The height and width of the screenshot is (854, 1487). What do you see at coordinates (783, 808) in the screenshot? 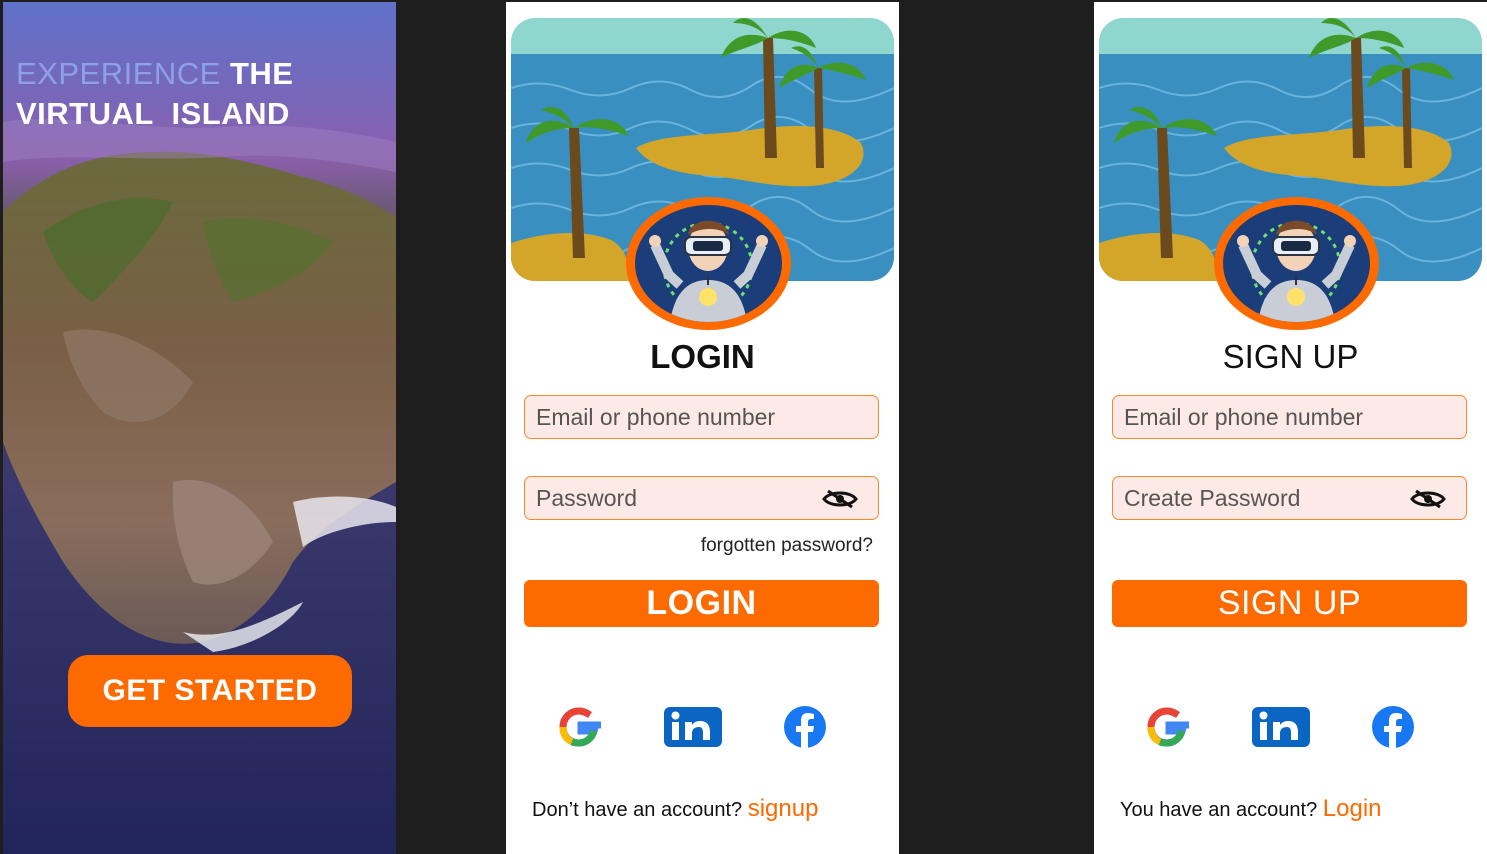
I see `signup-link: signup` at bounding box center [783, 808].